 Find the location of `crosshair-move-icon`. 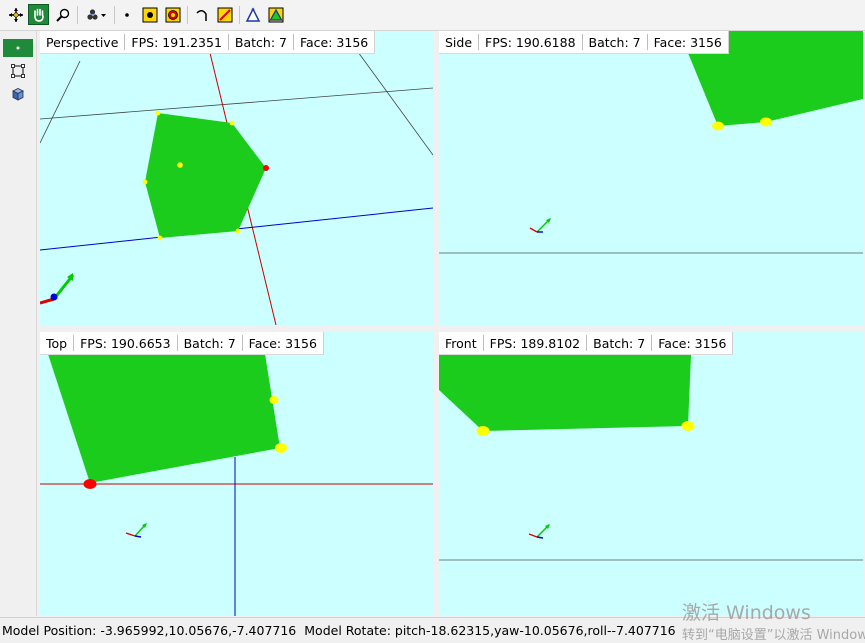

crosshair-move-icon is located at coordinates (15, 14).